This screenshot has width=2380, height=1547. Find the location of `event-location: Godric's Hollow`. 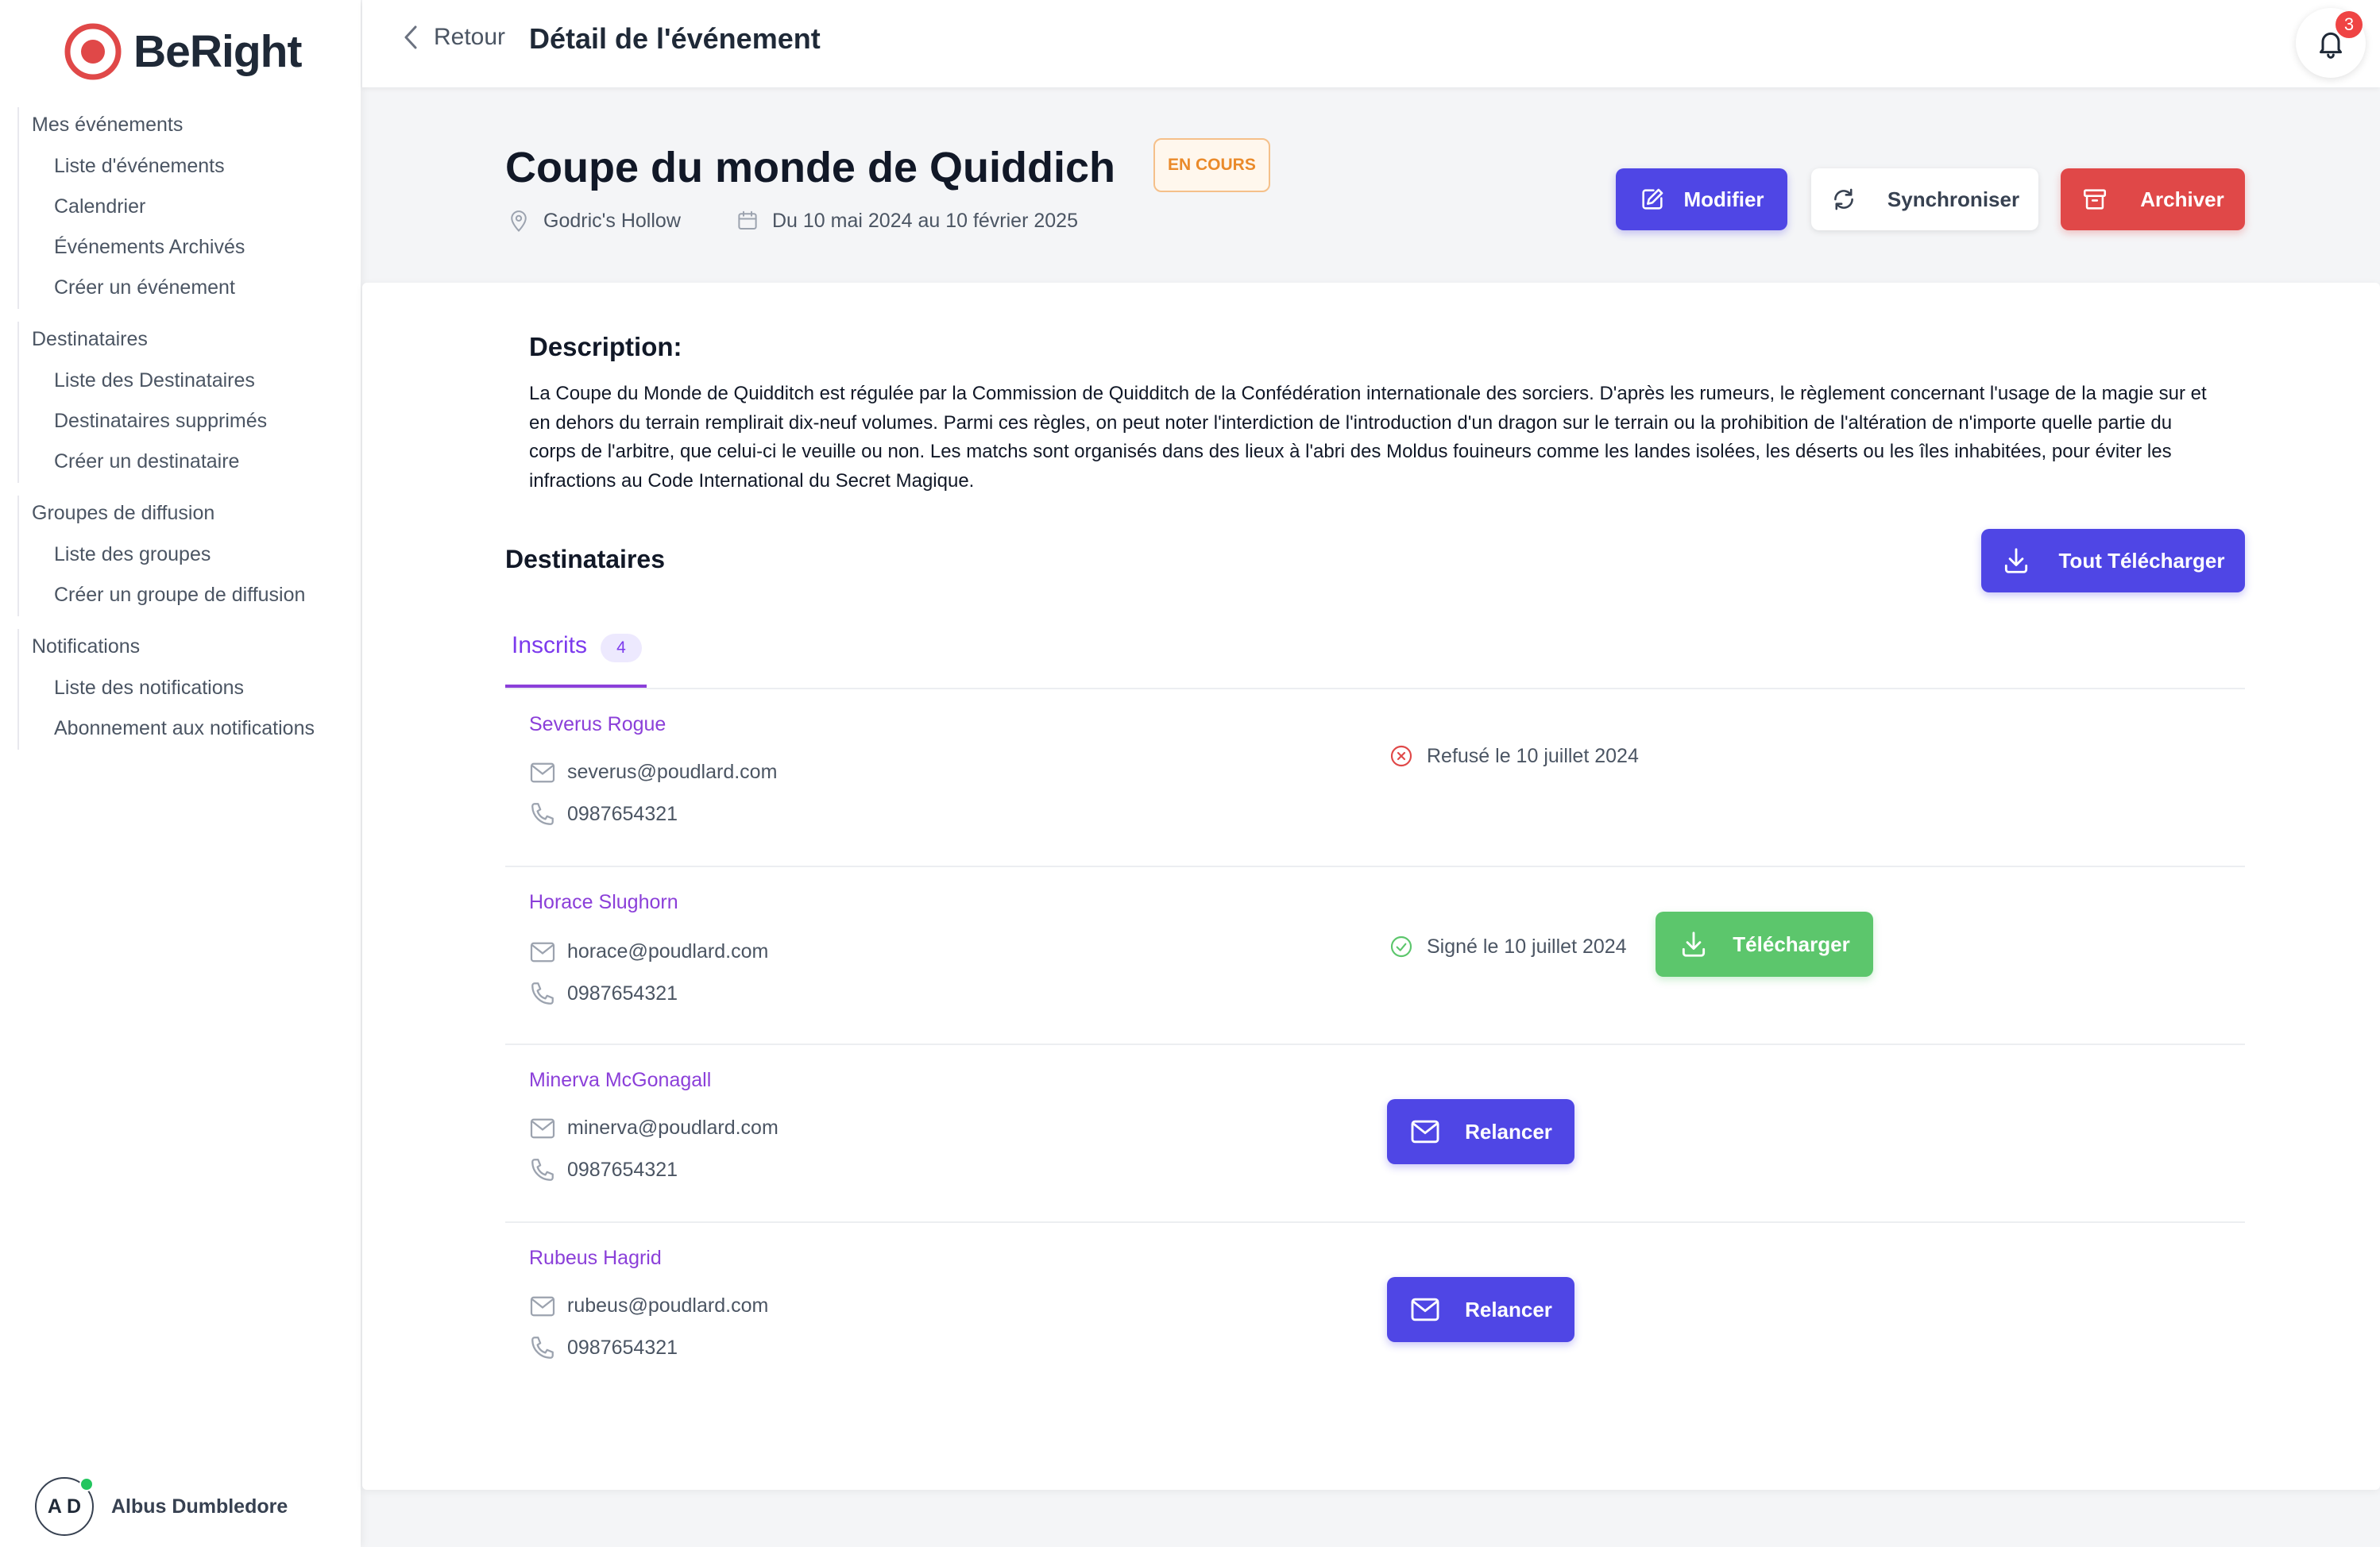

event-location: Godric's Hollow is located at coordinates (594, 221).